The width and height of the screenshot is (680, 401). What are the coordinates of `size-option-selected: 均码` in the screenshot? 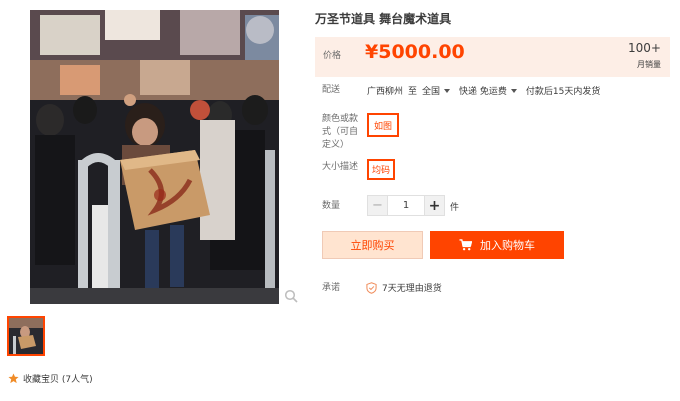 It's located at (381, 169).